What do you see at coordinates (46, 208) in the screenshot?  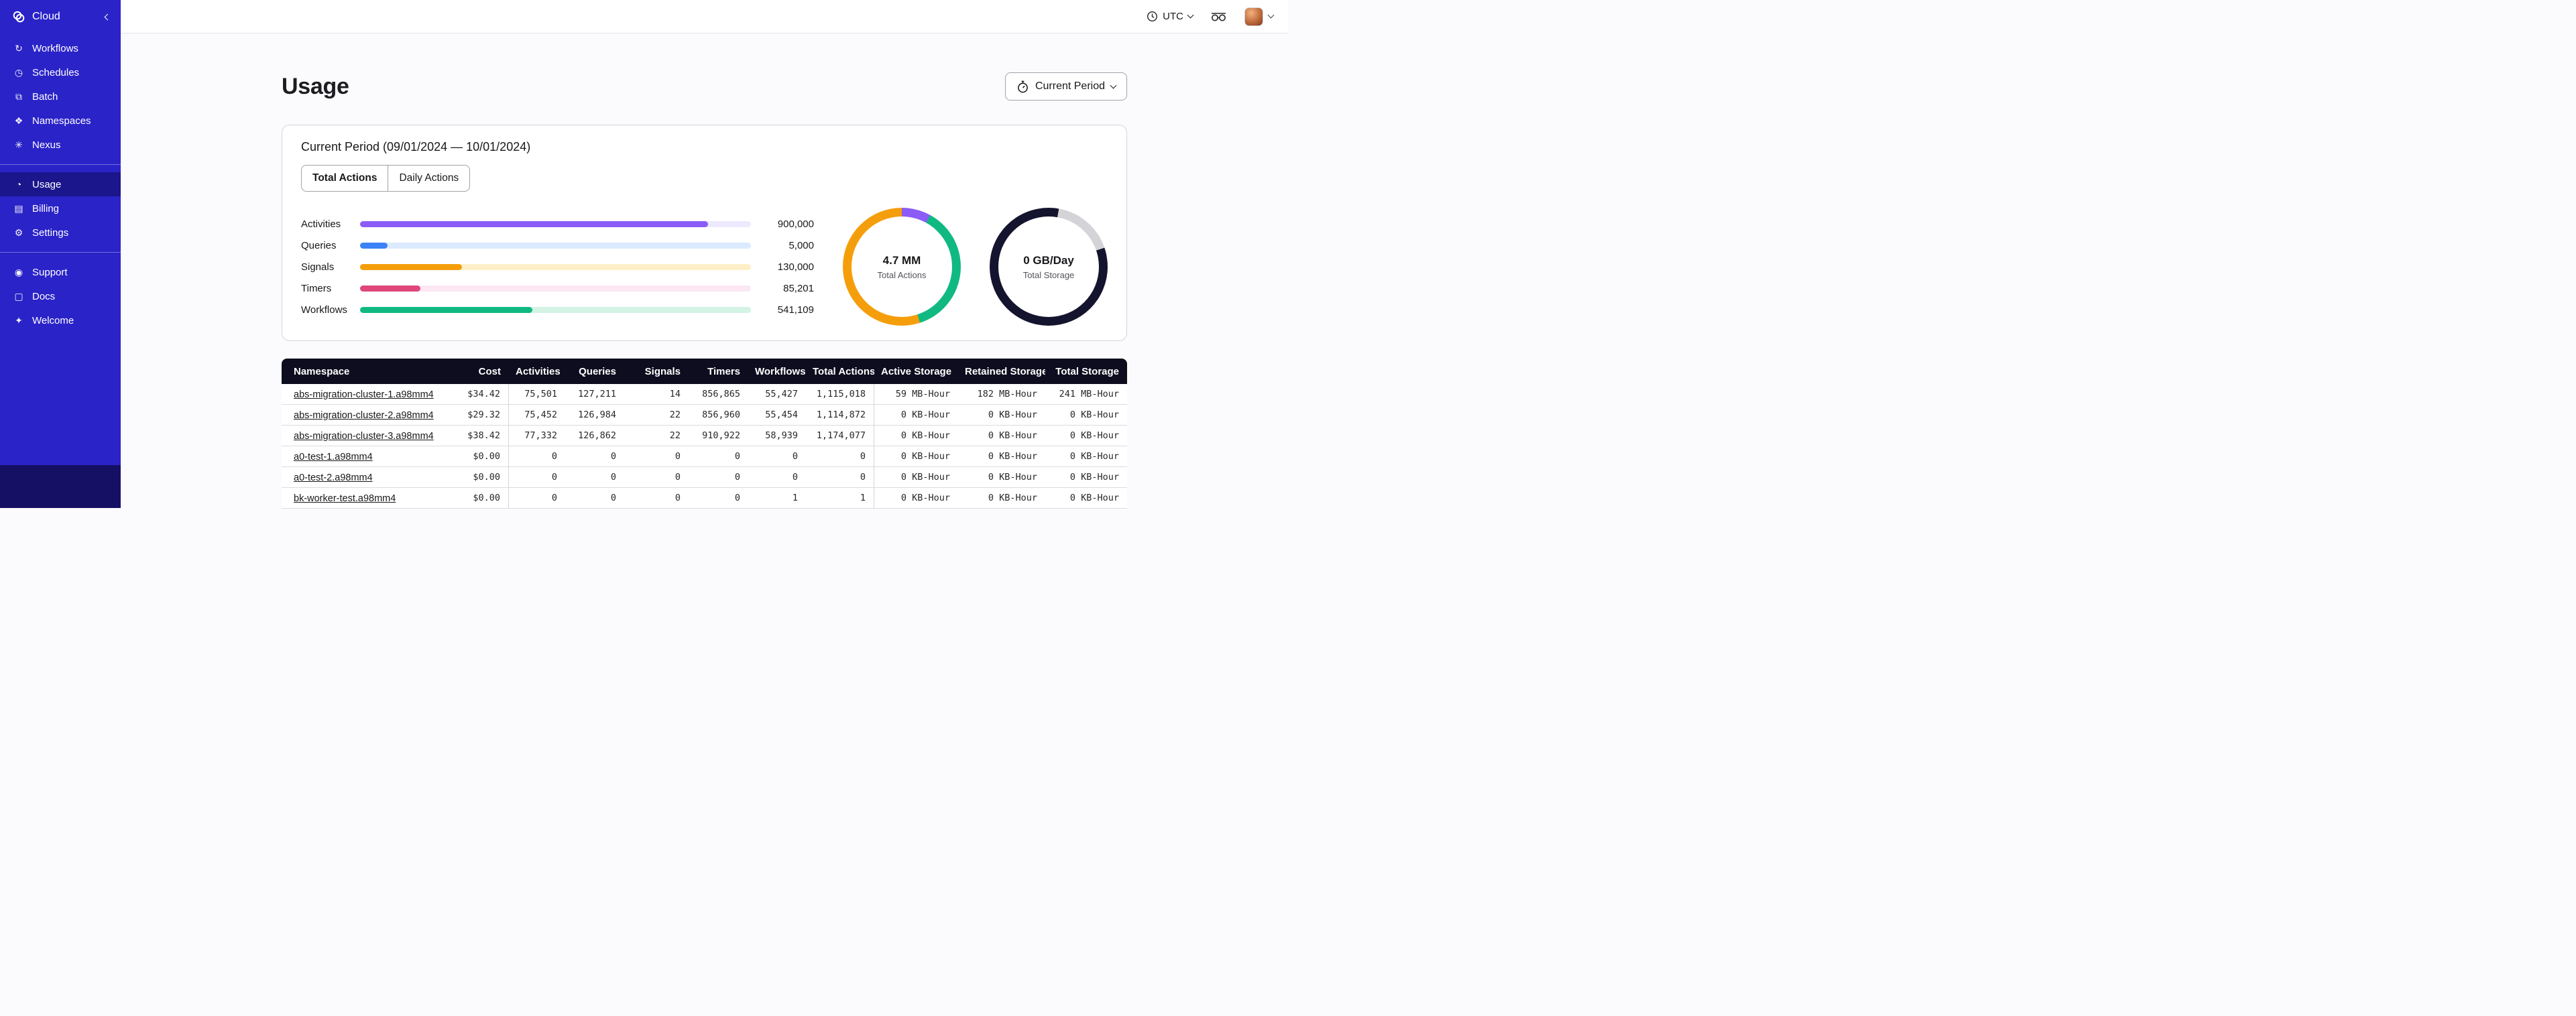 I see `sidebar-item-label: Billing` at bounding box center [46, 208].